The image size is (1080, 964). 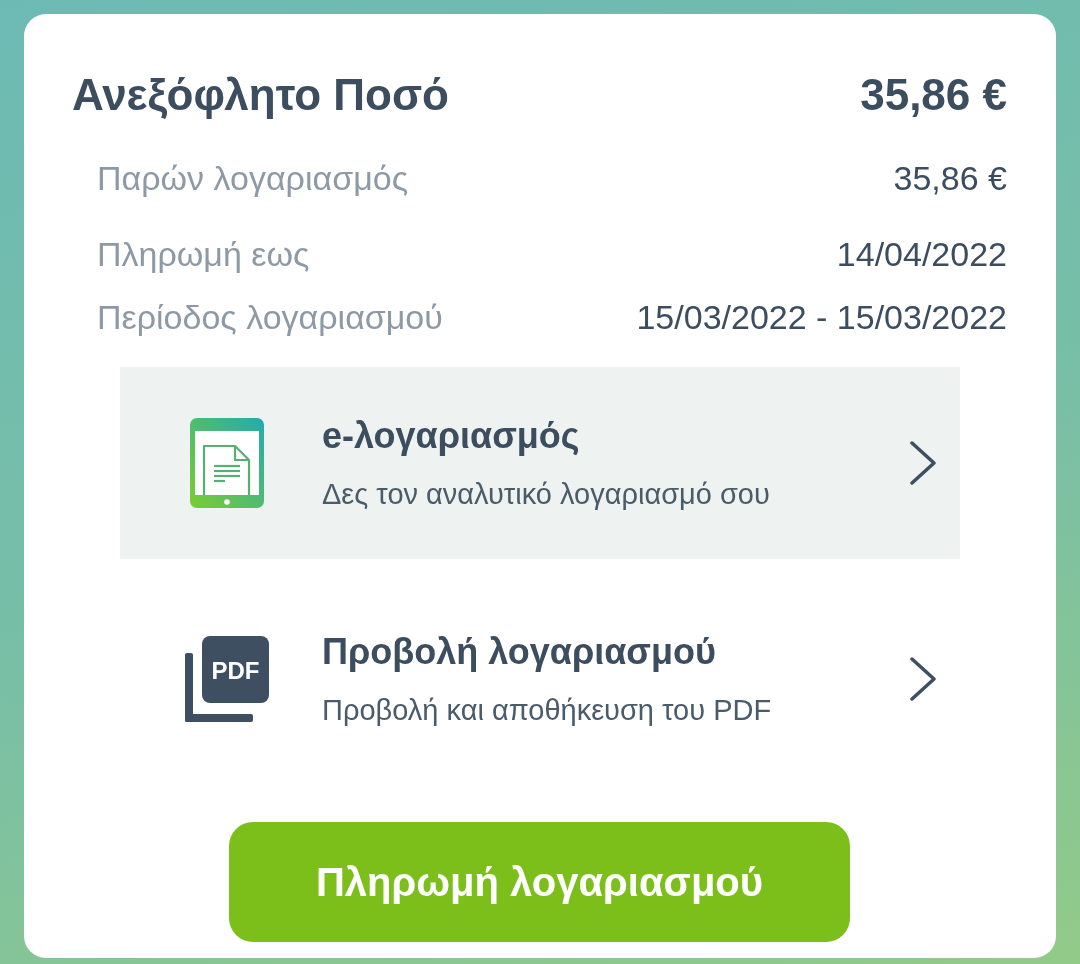 I want to click on detail-label: Περίοδος λογαριασμού, so click(x=270, y=317).